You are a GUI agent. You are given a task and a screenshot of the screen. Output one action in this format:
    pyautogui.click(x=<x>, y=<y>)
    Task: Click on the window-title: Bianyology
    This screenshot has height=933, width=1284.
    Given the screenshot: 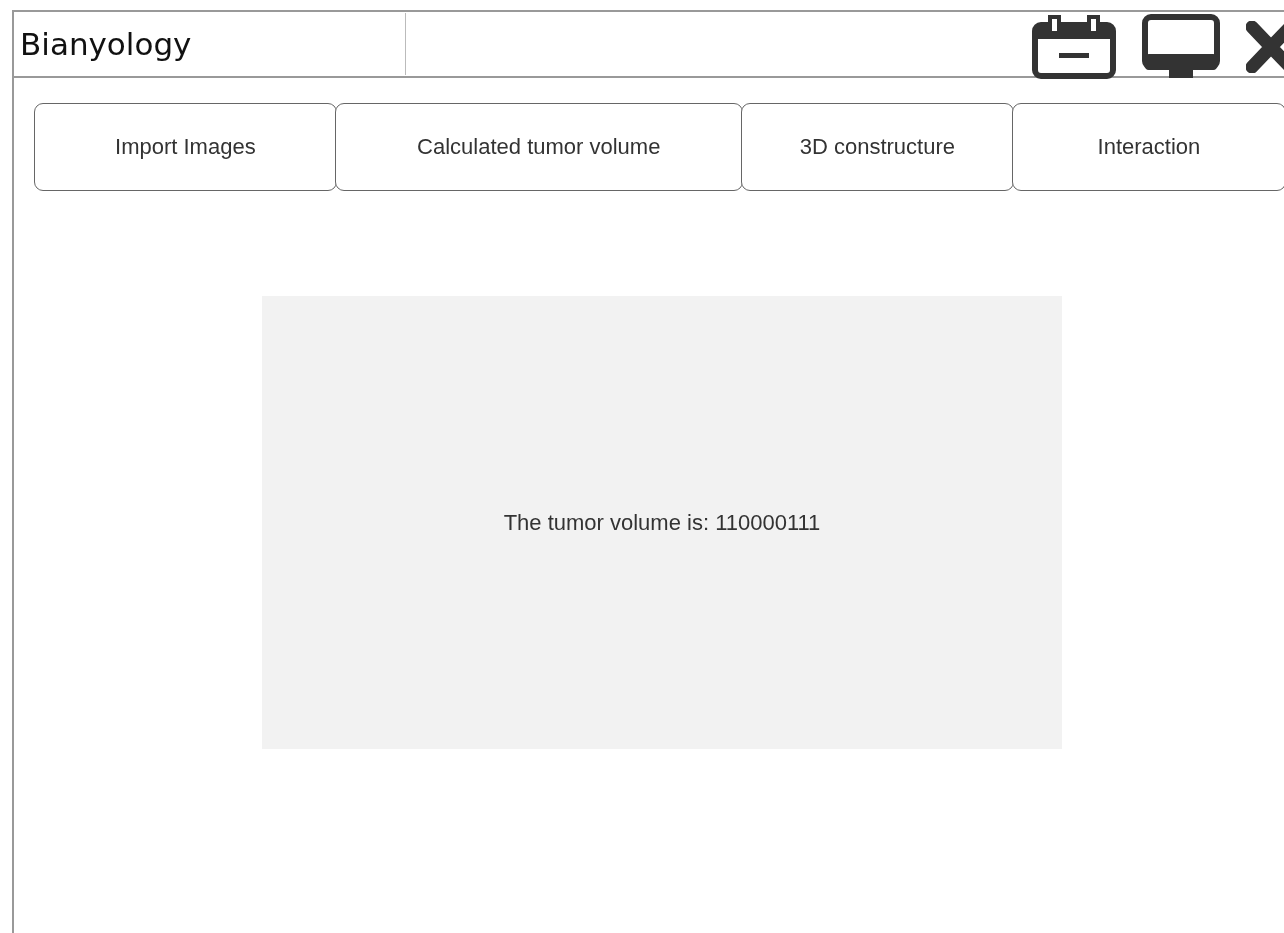 What is the action you would take?
    pyautogui.click(x=210, y=44)
    